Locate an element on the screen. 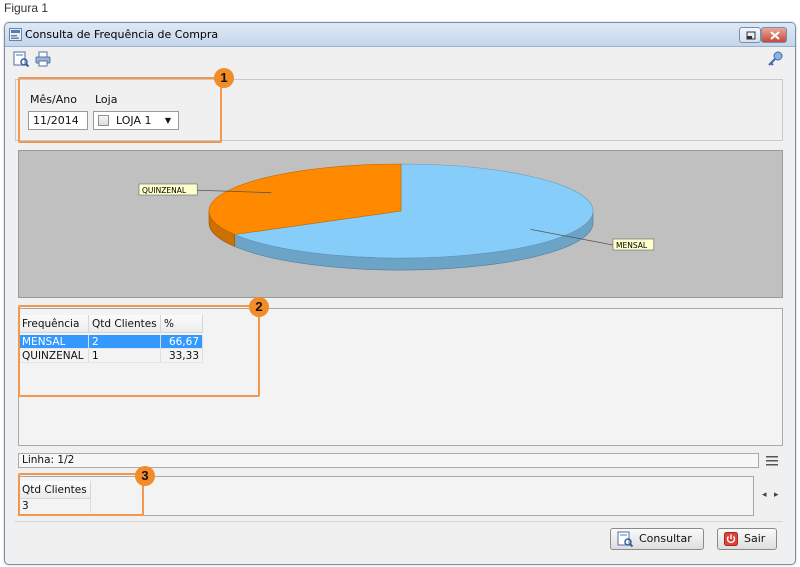 The height and width of the screenshot is (567, 800). sair-button: Sair is located at coordinates (747, 539).